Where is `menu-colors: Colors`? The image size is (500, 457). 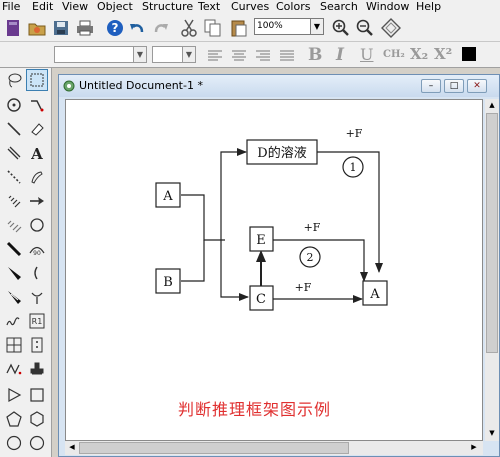
menu-colors: Colors is located at coordinates (293, 7).